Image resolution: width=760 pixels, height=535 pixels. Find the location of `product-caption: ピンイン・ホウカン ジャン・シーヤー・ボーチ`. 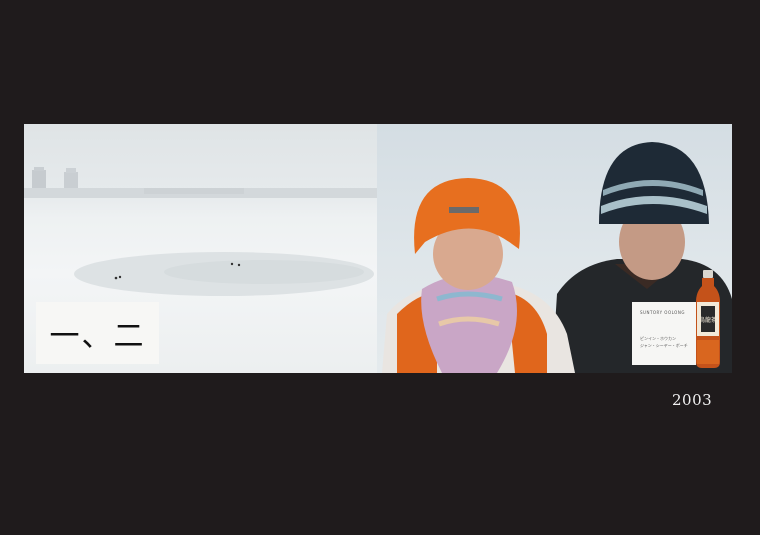

product-caption: ピンイン・ホウカン ジャン・シーヤー・ボーチ is located at coordinates (667, 342).